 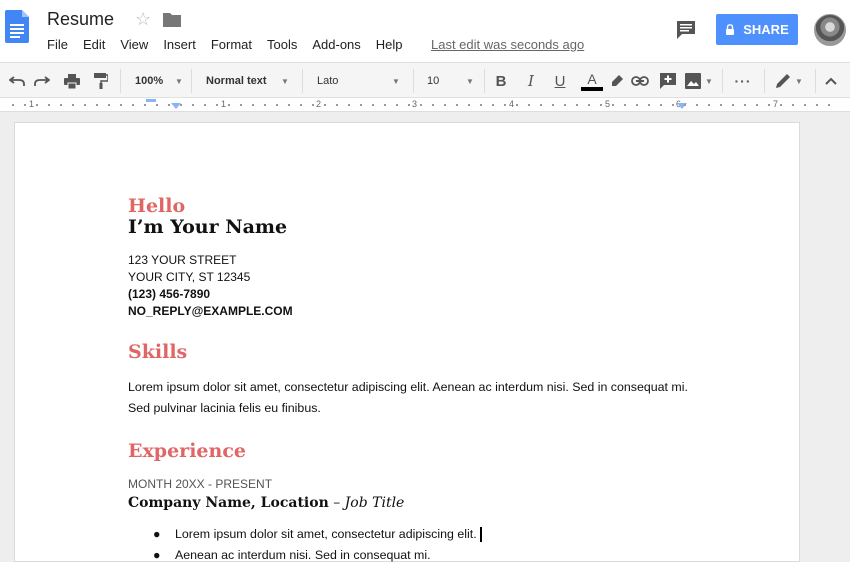 I want to click on font-size-select: 10 ▼, so click(x=449, y=81).